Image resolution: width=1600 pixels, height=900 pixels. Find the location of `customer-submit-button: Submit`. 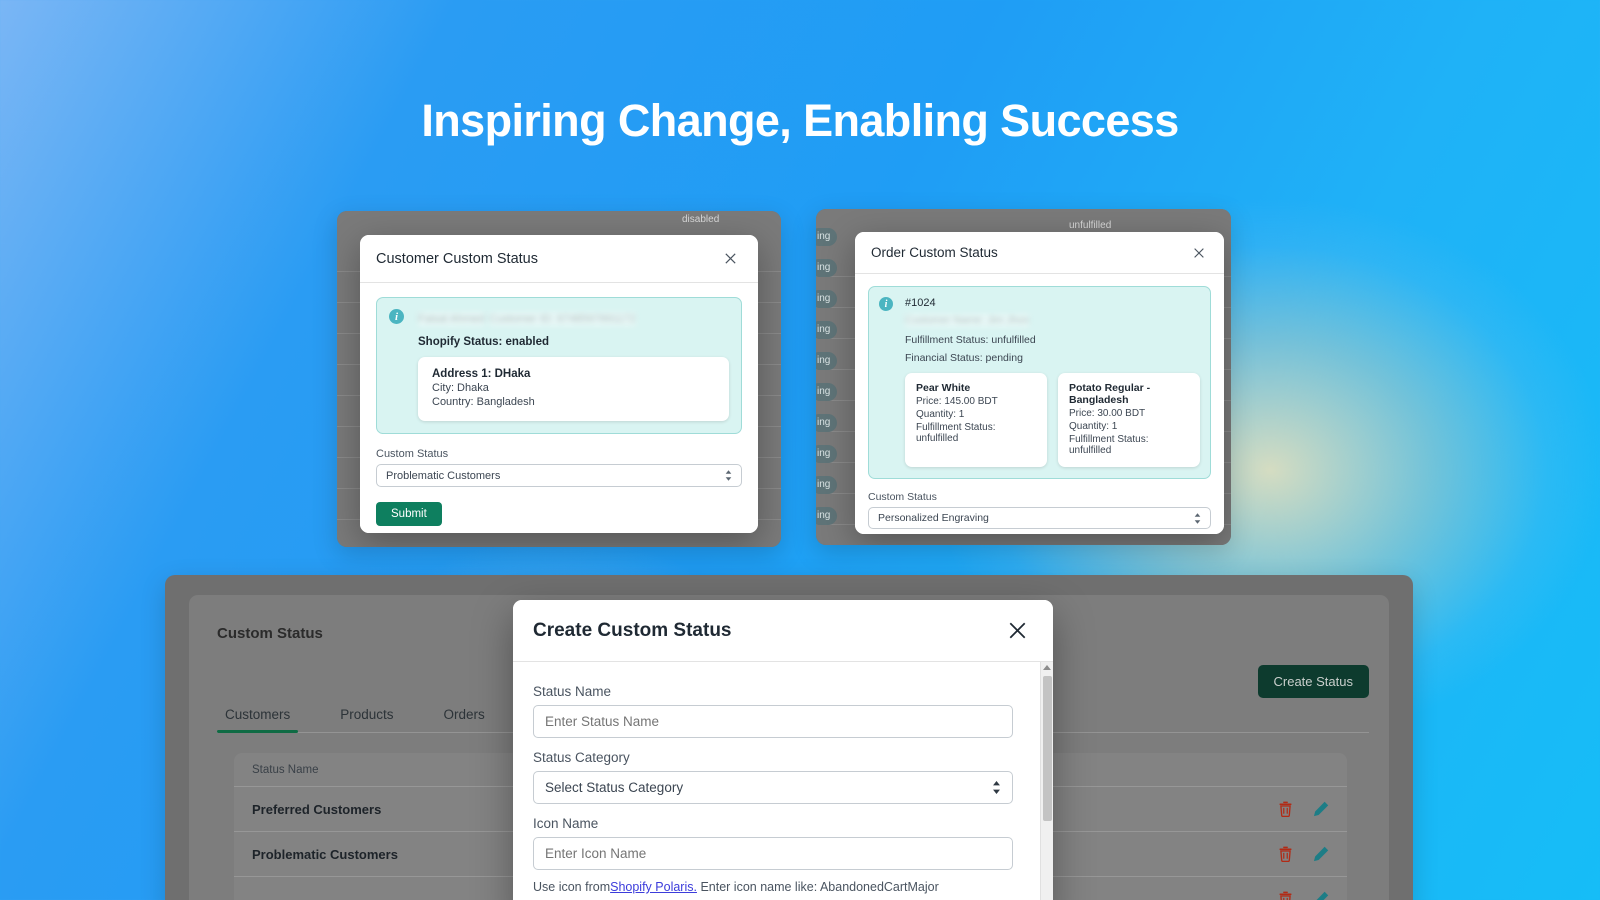

customer-submit-button: Submit is located at coordinates (409, 514).